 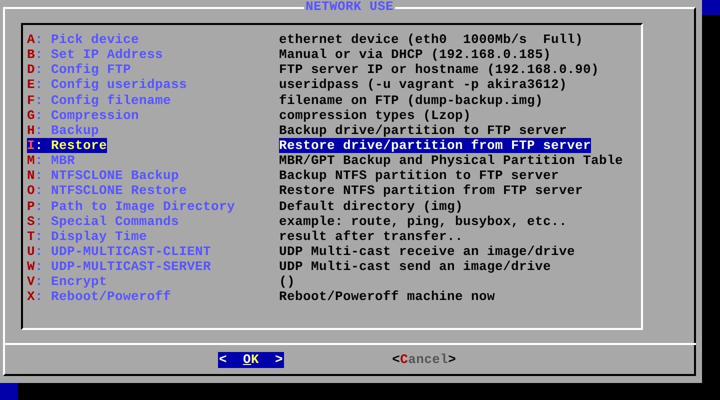 What do you see at coordinates (107, 85) in the screenshot?
I see `menu-item: E: Config useridpass` at bounding box center [107, 85].